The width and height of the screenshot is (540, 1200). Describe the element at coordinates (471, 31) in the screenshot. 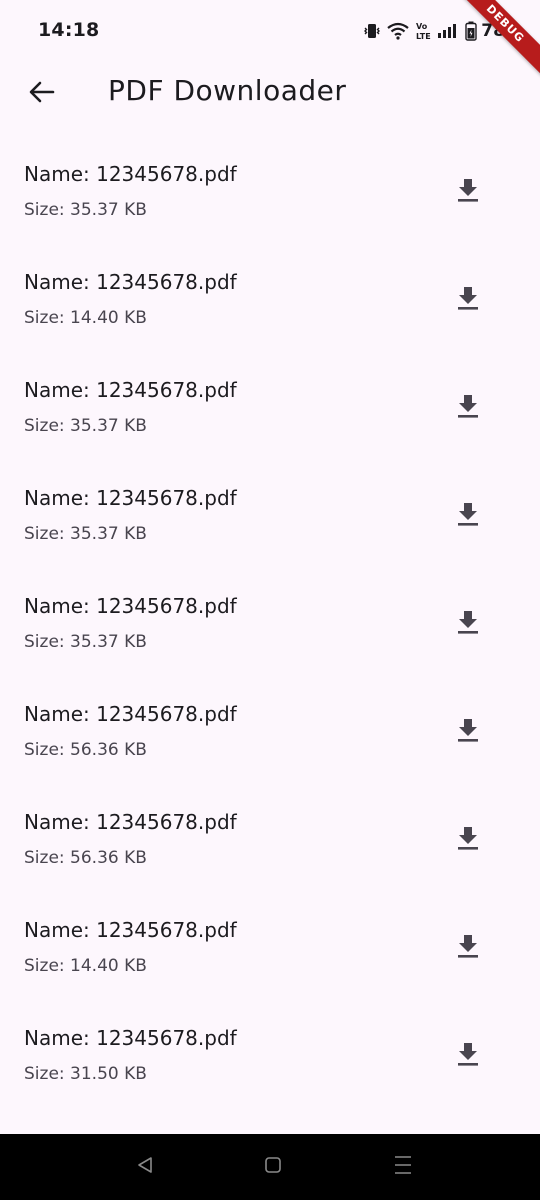

I see `battery-icon` at that location.